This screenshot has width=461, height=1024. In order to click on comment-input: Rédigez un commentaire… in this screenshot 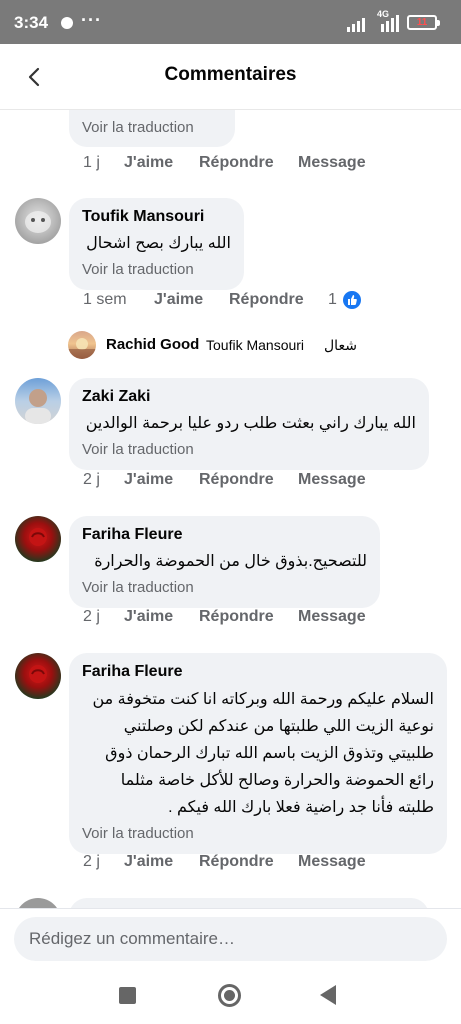, I will do `click(230, 939)`.